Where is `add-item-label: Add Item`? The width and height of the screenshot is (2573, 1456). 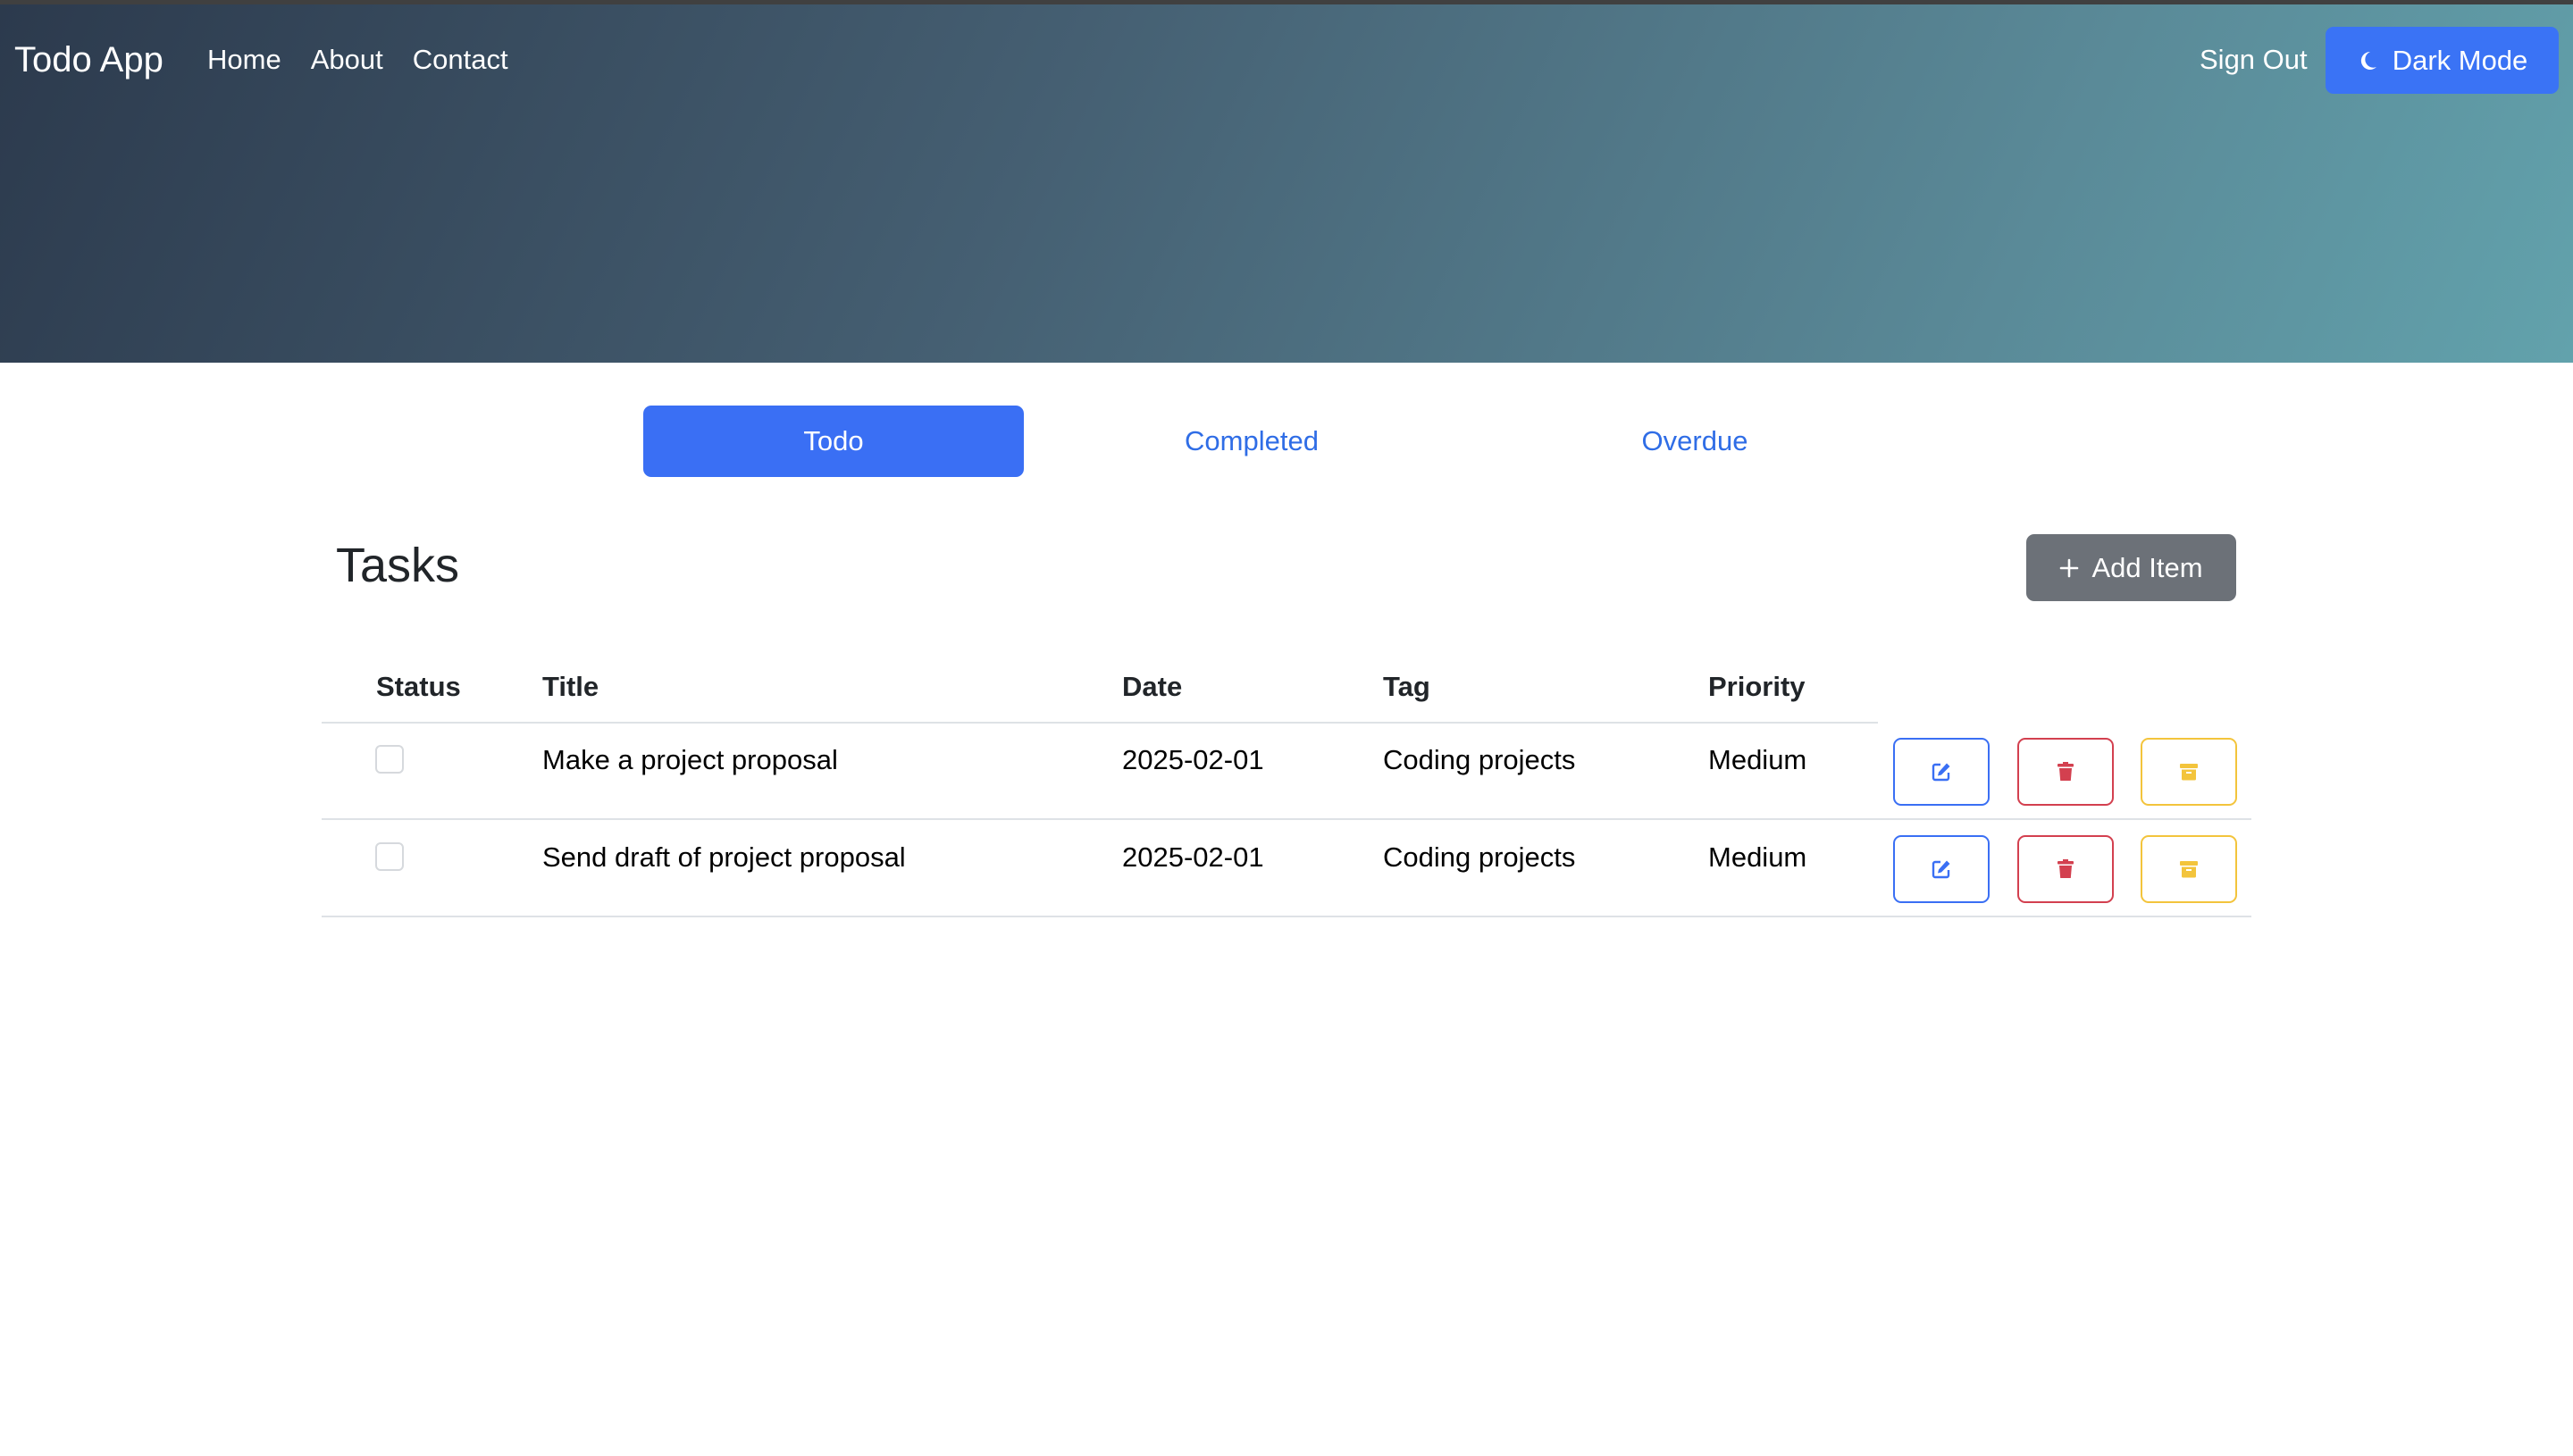
add-item-label: Add Item is located at coordinates (2147, 567).